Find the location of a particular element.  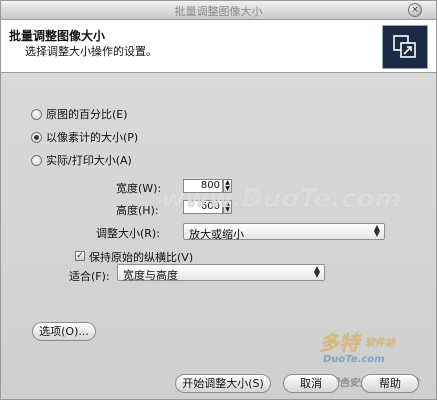

radio-percent: 原图的百分比(E) is located at coordinates (79, 114).